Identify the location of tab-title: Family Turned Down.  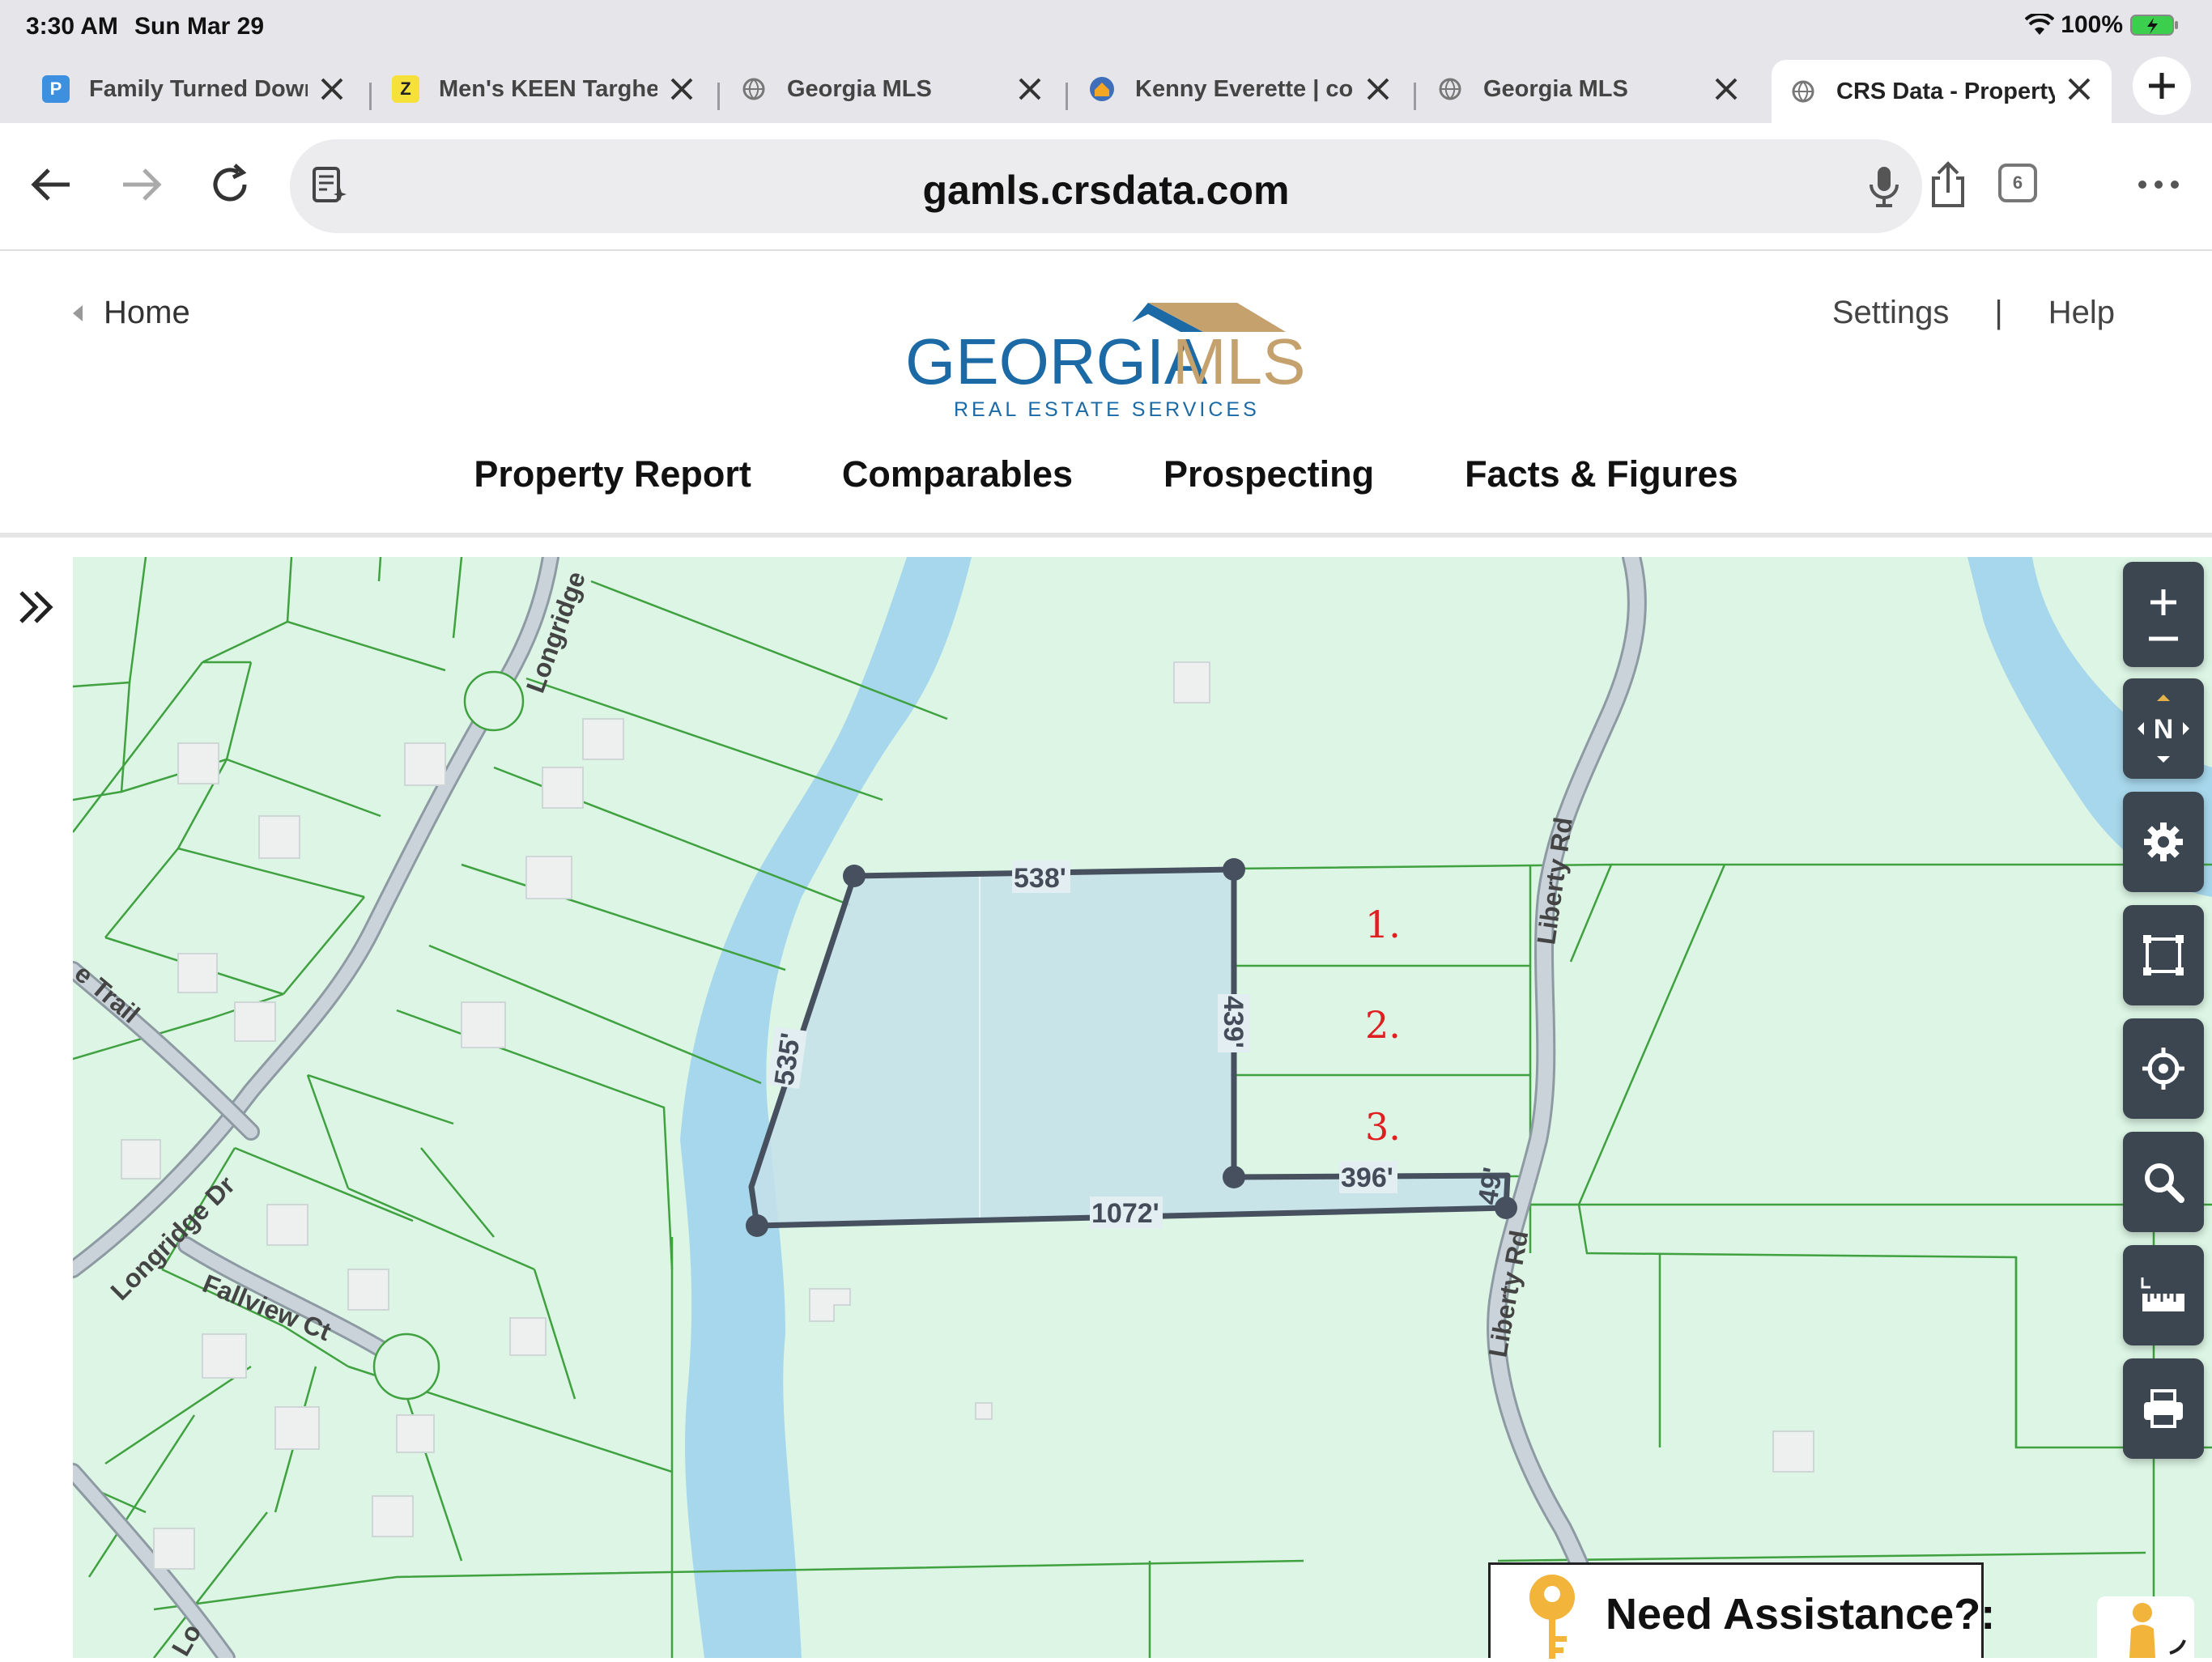
(199, 88).